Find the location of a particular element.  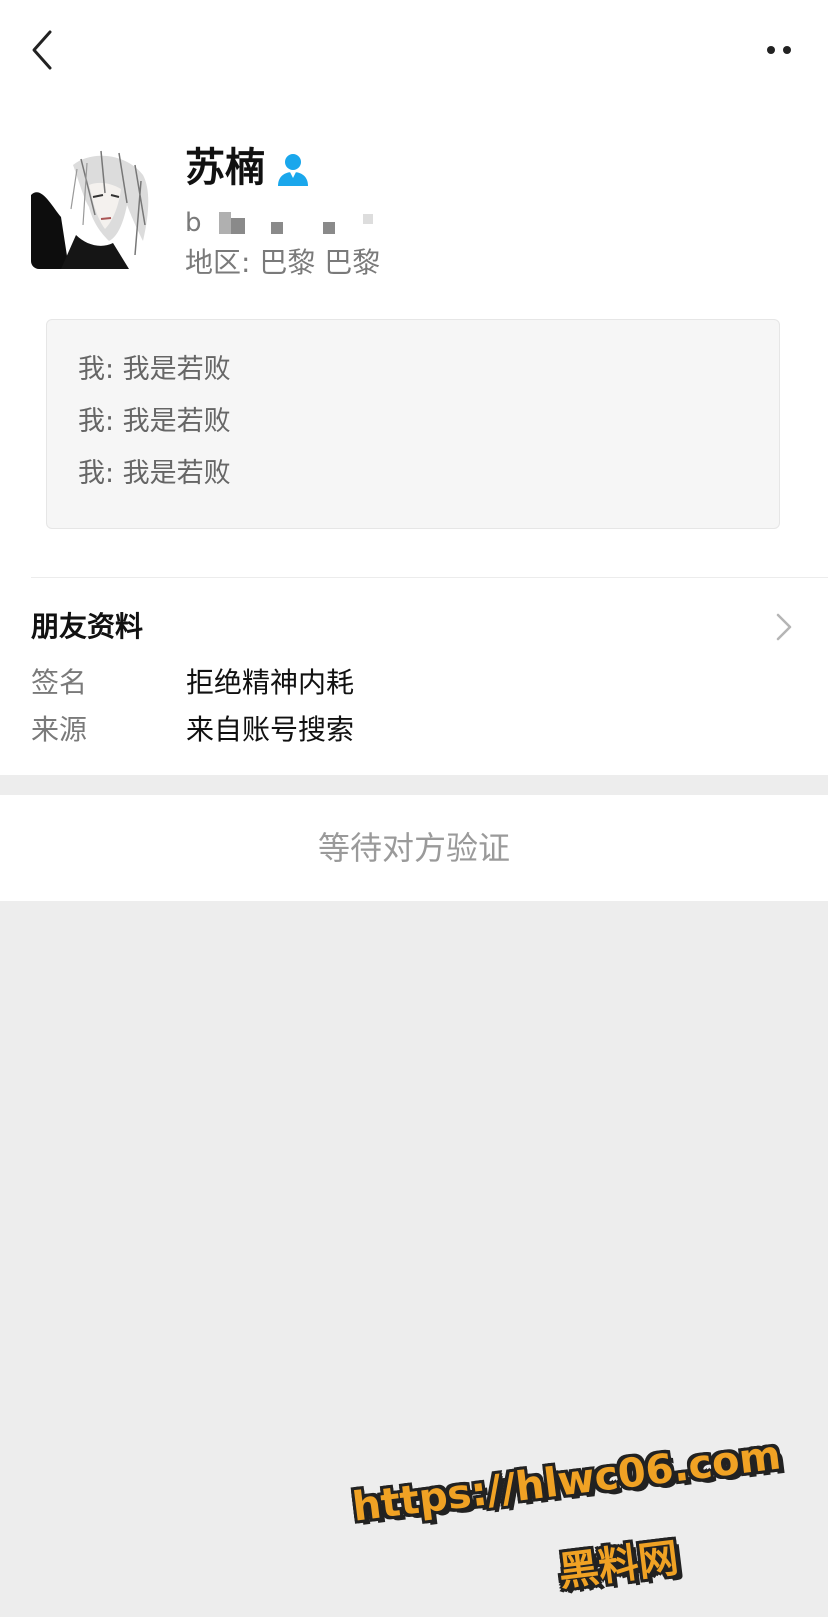

more-button is located at coordinates (782, 50).